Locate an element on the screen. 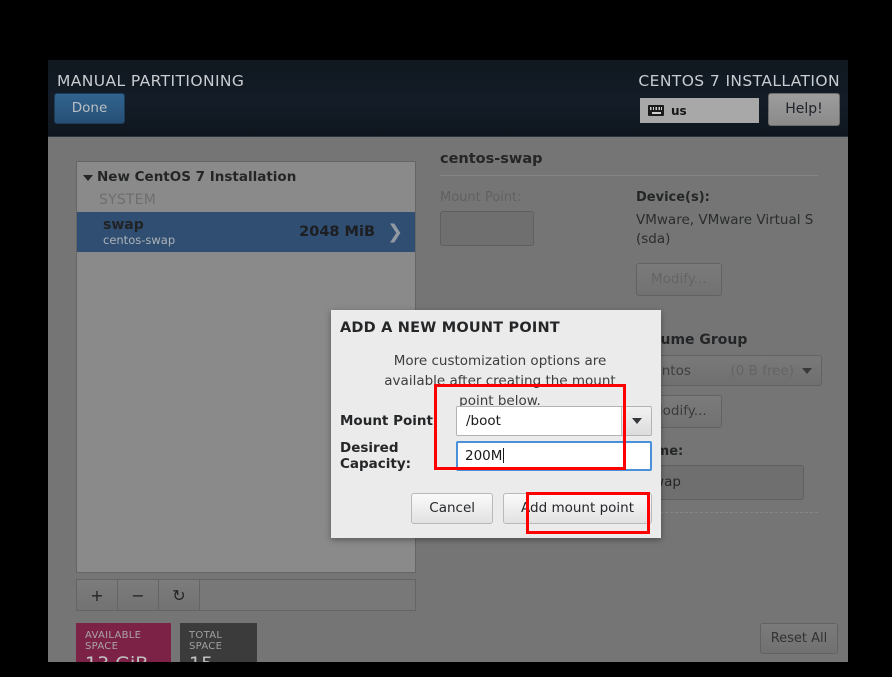  triangle-down-icon is located at coordinates (88, 178).